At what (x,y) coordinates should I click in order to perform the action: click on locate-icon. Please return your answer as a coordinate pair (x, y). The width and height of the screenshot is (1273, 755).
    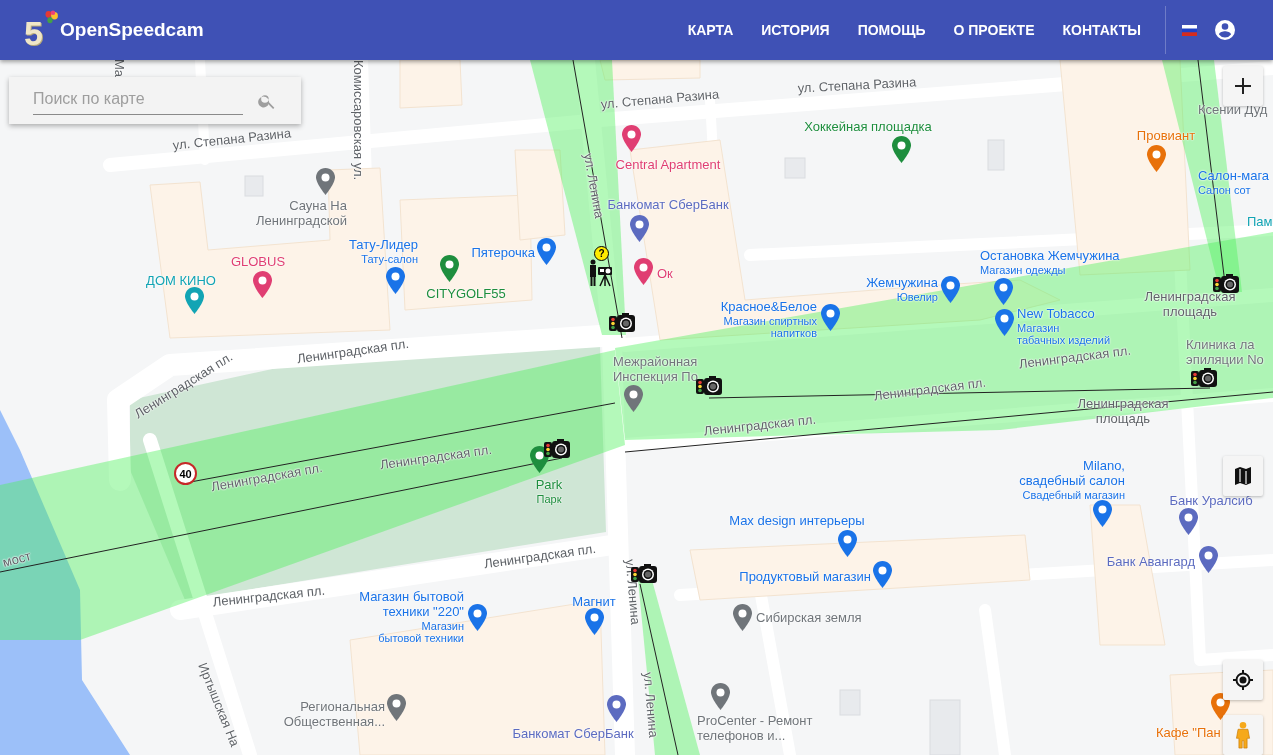
    Looking at the image, I should click on (1243, 680).